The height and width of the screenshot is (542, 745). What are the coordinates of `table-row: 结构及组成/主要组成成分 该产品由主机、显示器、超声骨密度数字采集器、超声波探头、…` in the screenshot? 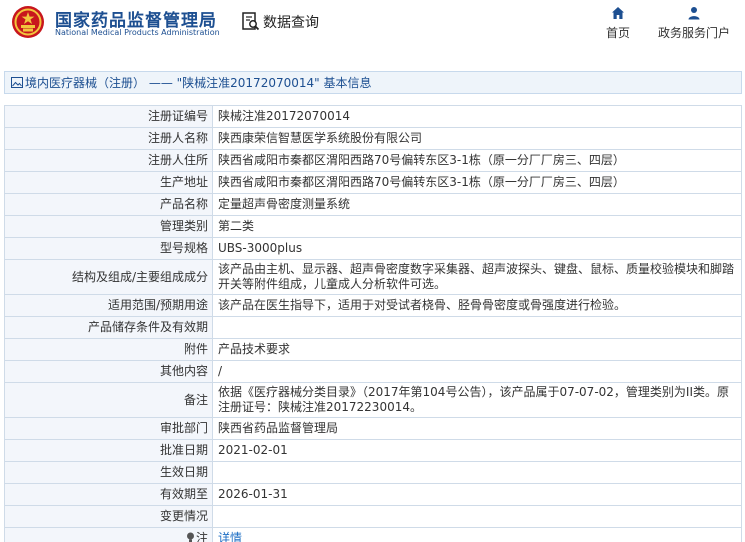 It's located at (373, 277).